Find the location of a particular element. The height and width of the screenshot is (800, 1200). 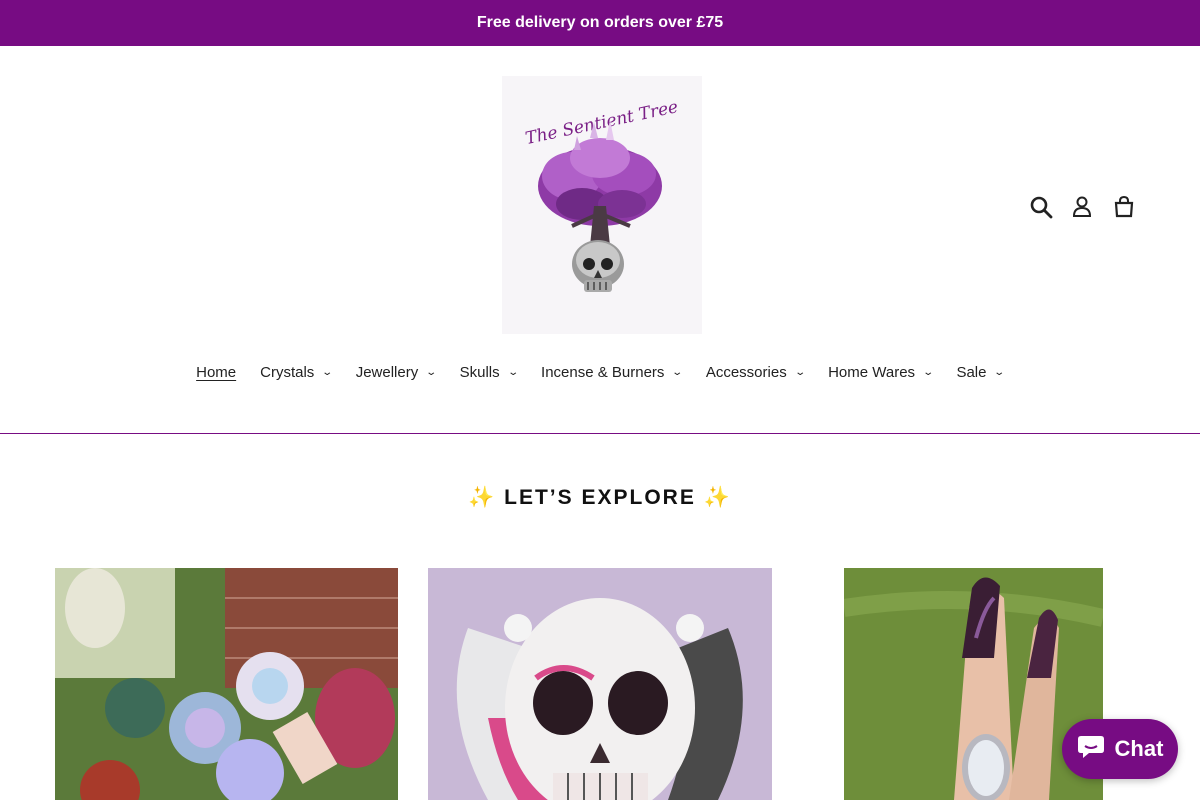

sentient-tree-logo-image: The Sentient Tree is located at coordinates (602, 194).